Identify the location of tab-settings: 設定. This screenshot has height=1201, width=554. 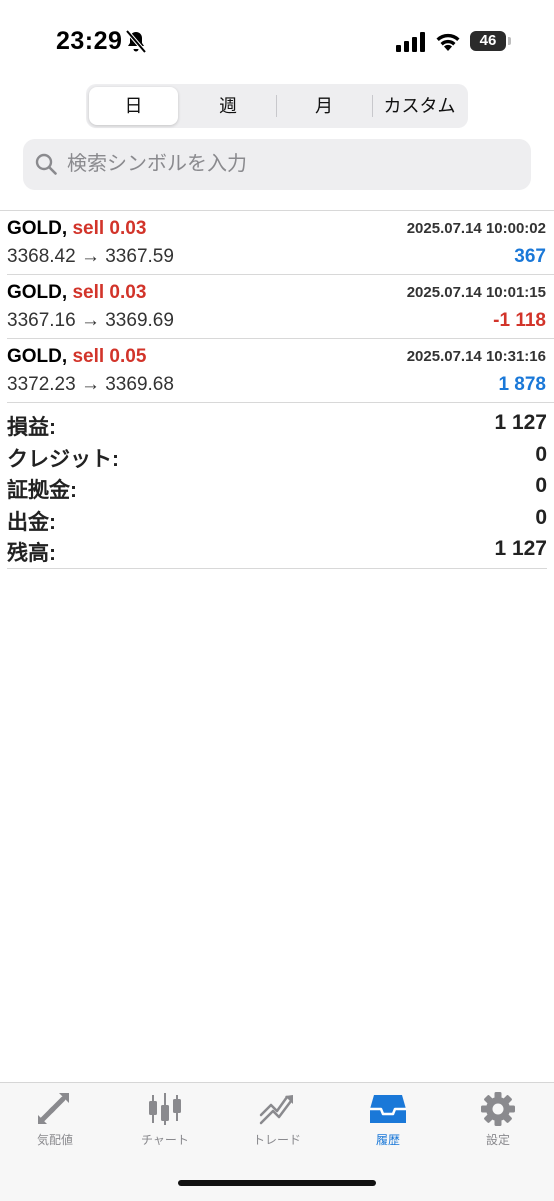
(498, 1121).